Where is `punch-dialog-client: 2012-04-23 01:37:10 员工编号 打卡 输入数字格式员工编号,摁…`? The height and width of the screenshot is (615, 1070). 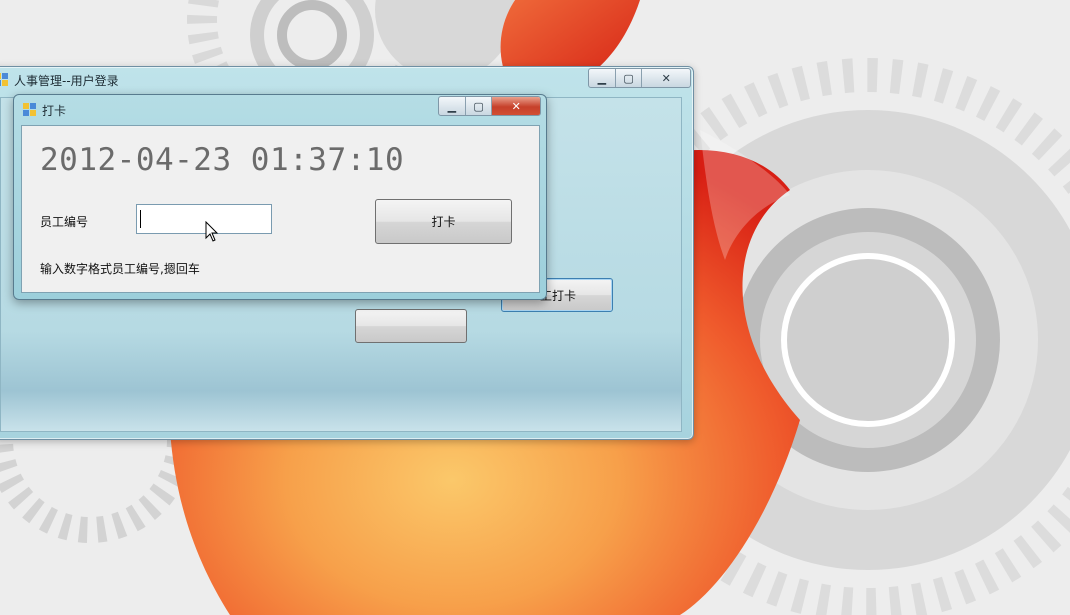 punch-dialog-client: 2012-04-23 01:37:10 员工编号 打卡 输入数字格式员工编号,摁… is located at coordinates (280, 209).